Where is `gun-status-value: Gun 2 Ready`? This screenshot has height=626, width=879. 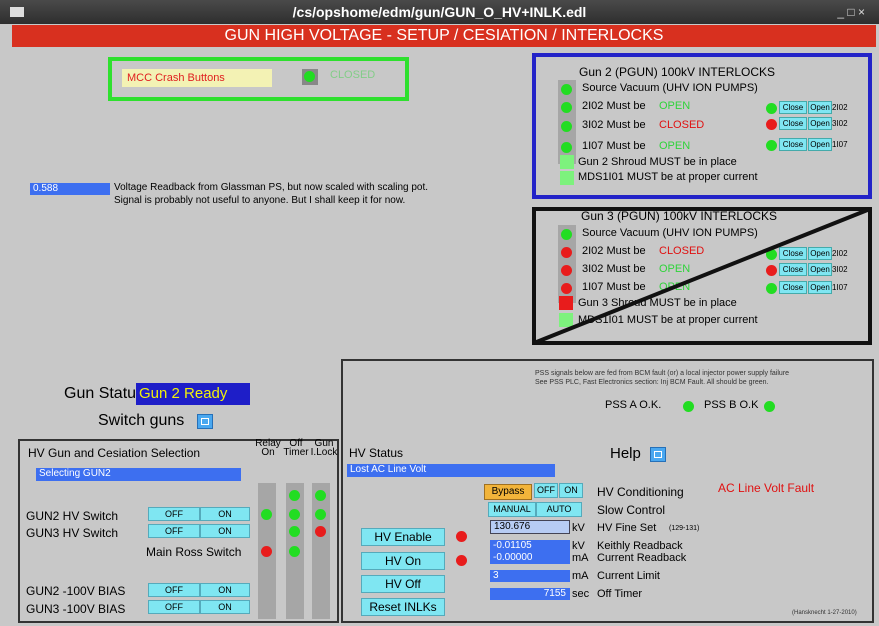
gun-status-value: Gun 2 Ready is located at coordinates (193, 394).